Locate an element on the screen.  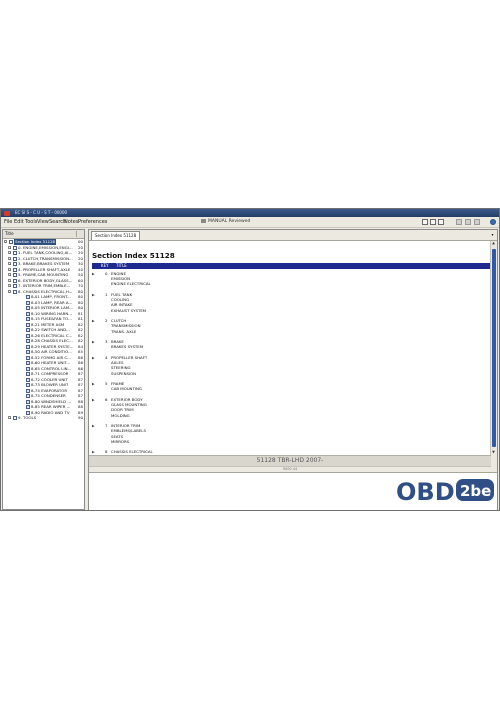
scroll-up-icon: ▲ is located at coordinates (493, 243).